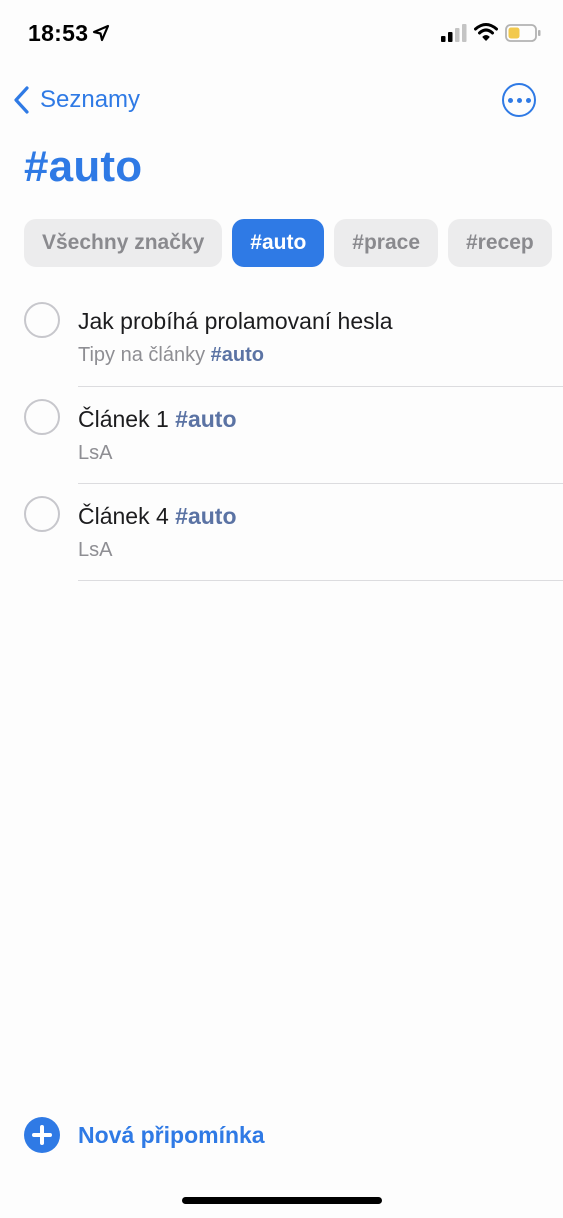 This screenshot has height=1218, width=563. I want to click on chevron-left-icon, so click(21, 100).